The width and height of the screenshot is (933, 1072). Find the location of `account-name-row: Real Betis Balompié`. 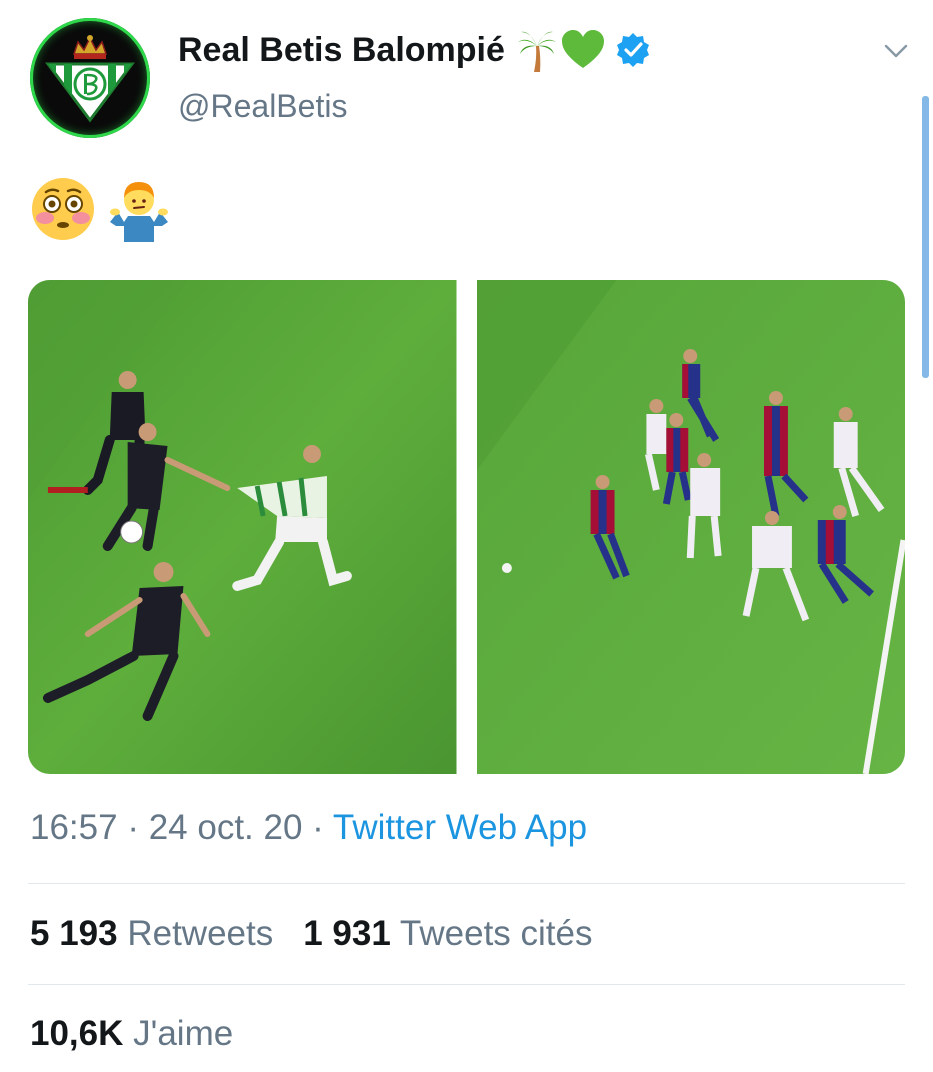

account-name-row: Real Betis Balompié is located at coordinates (414, 50).